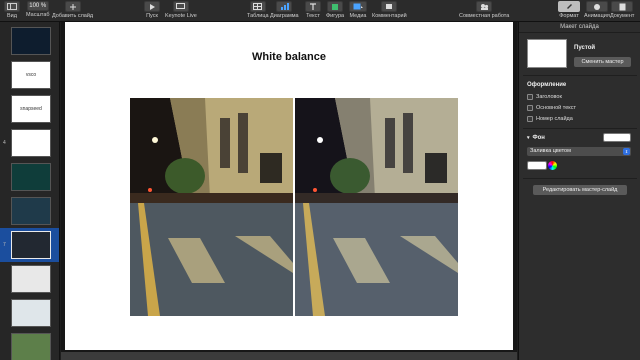 The width and height of the screenshot is (640, 360). Describe the element at coordinates (289, 356) in the screenshot. I see `dock-strip` at that location.